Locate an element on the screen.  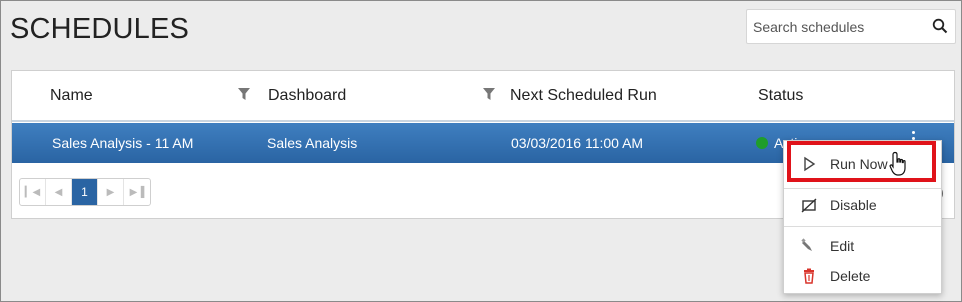
menu-item-label: Delete is located at coordinates (850, 276).